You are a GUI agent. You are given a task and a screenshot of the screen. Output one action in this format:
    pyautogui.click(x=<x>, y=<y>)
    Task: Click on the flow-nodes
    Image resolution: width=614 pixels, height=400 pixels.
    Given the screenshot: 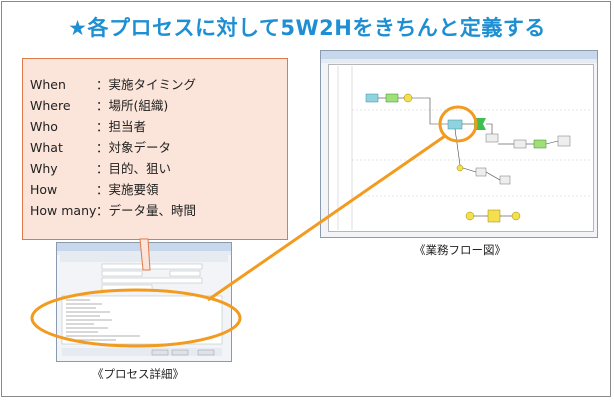 What is the action you would take?
    pyautogui.click(x=468, y=158)
    